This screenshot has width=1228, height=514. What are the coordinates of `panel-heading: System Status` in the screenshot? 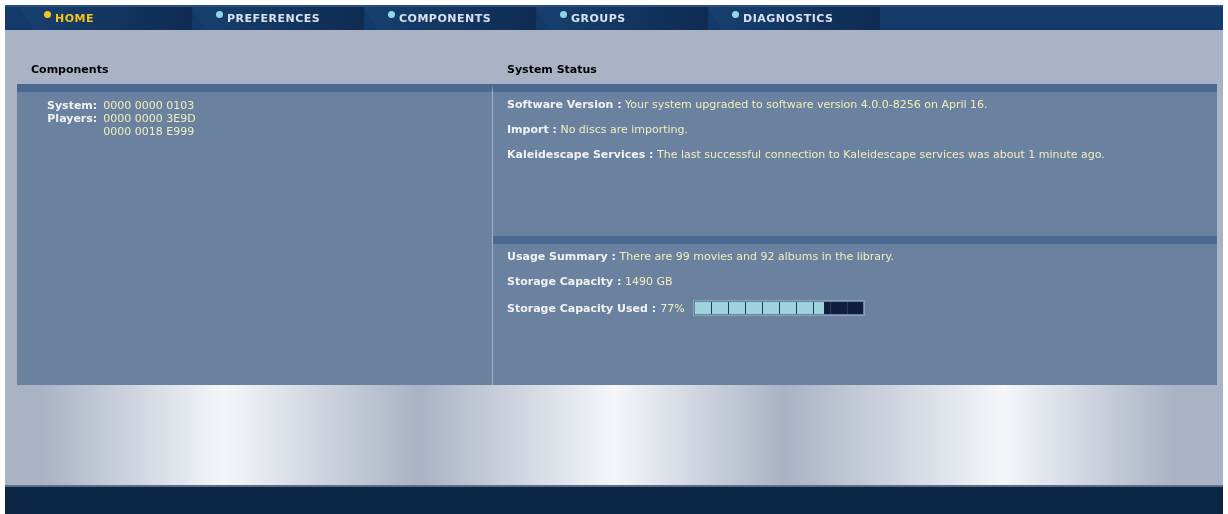 It's located at (552, 69).